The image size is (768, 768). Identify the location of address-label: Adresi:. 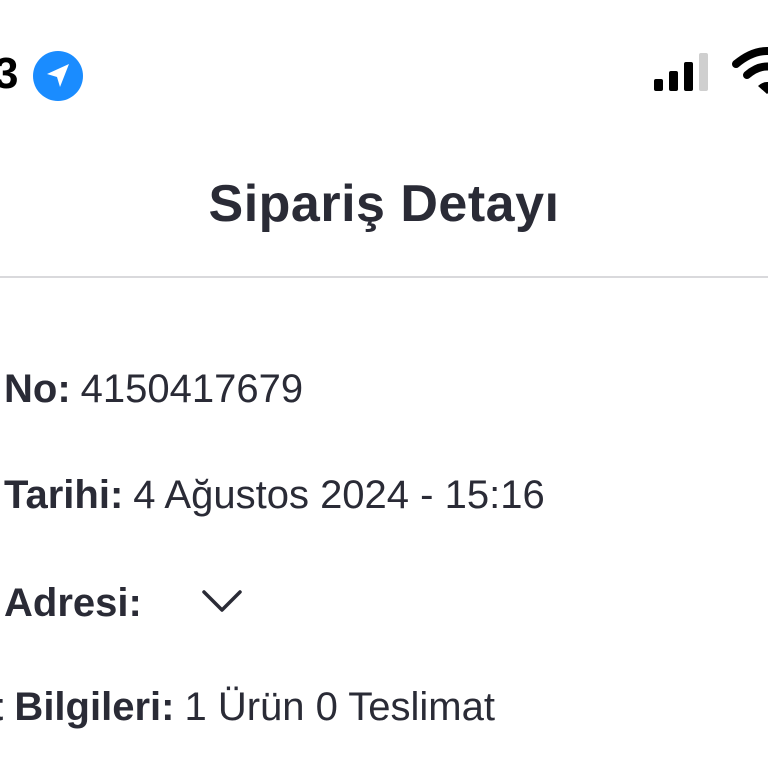
(73, 603).